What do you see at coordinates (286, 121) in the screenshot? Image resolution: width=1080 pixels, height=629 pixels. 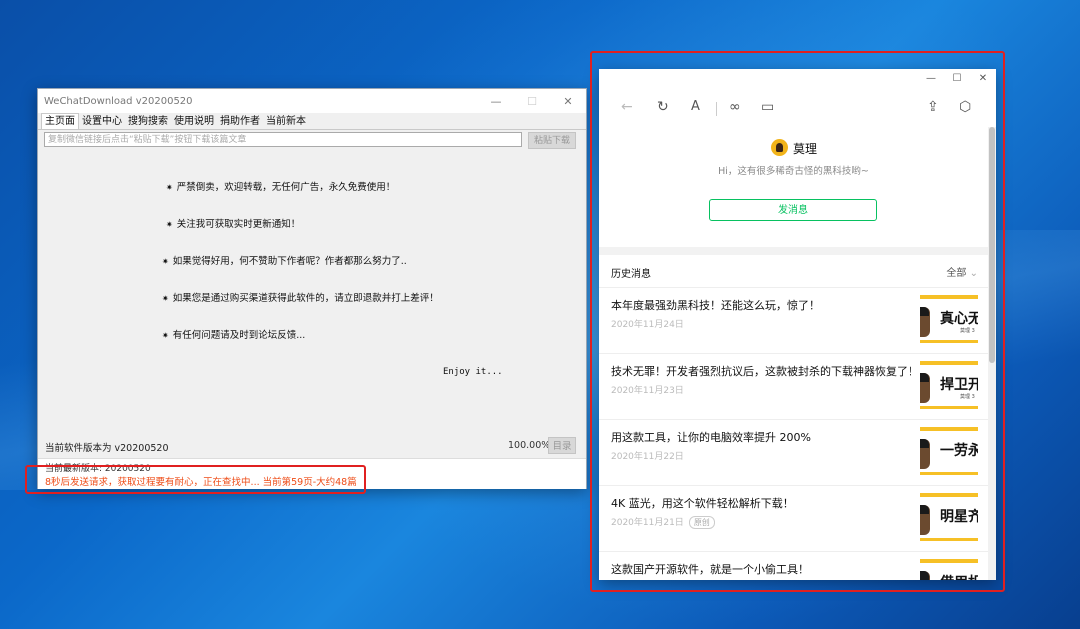 I see `tab-current-version: 当前新本` at bounding box center [286, 121].